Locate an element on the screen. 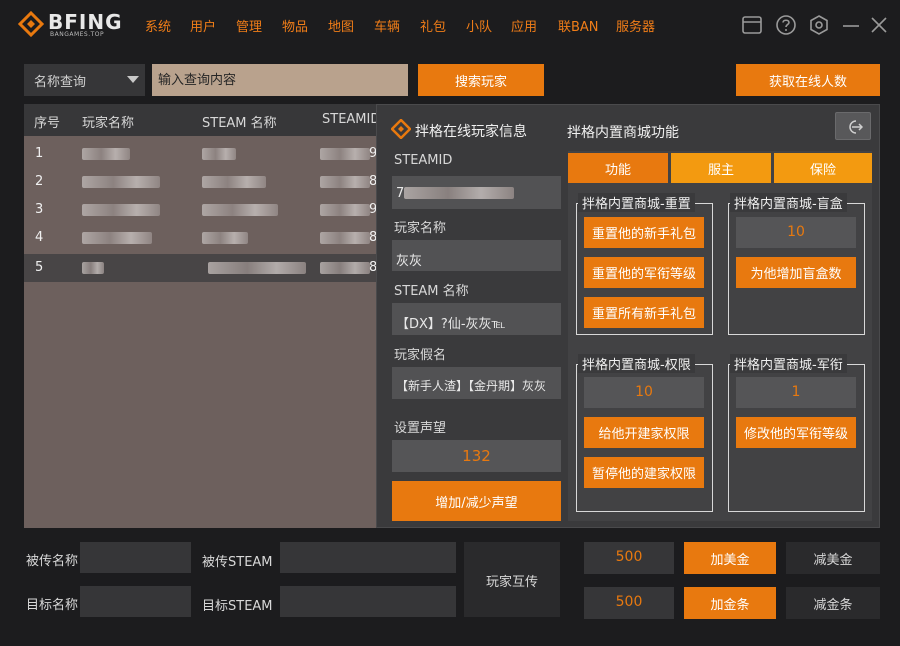 This screenshot has height=646, width=900. nav-user: 用户 is located at coordinates (203, 25).